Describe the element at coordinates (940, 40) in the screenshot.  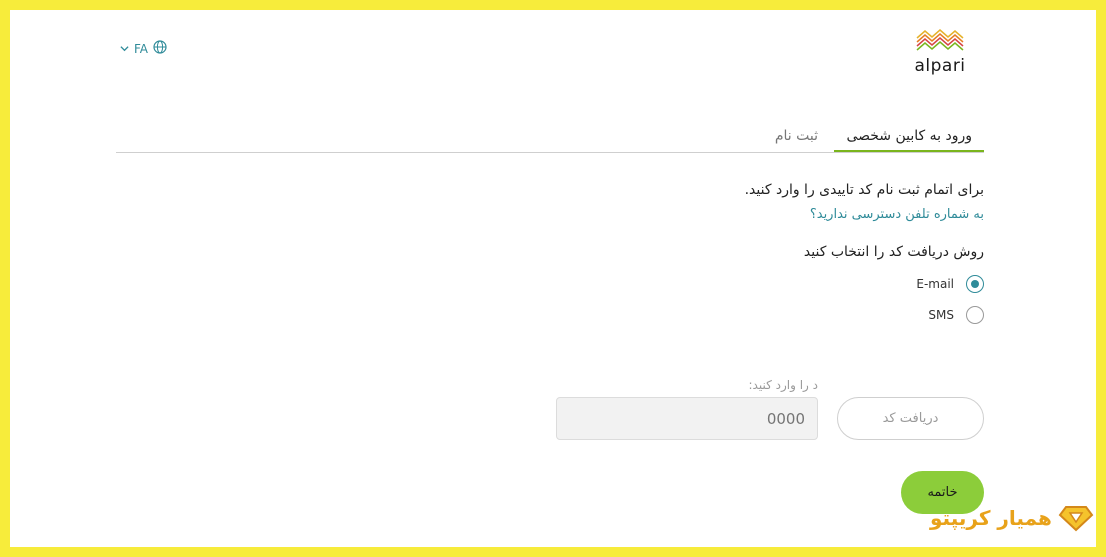
I see `logo-mark-icon` at that location.